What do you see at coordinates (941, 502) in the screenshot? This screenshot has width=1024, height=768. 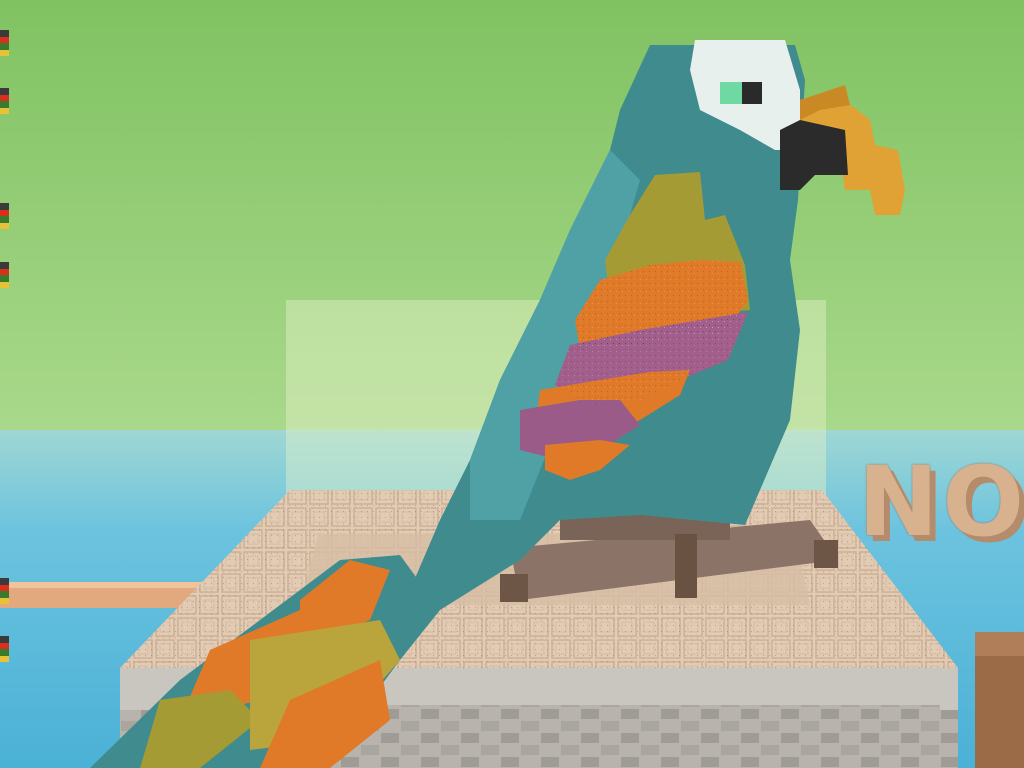 I see `sign-text: NO` at bounding box center [941, 502].